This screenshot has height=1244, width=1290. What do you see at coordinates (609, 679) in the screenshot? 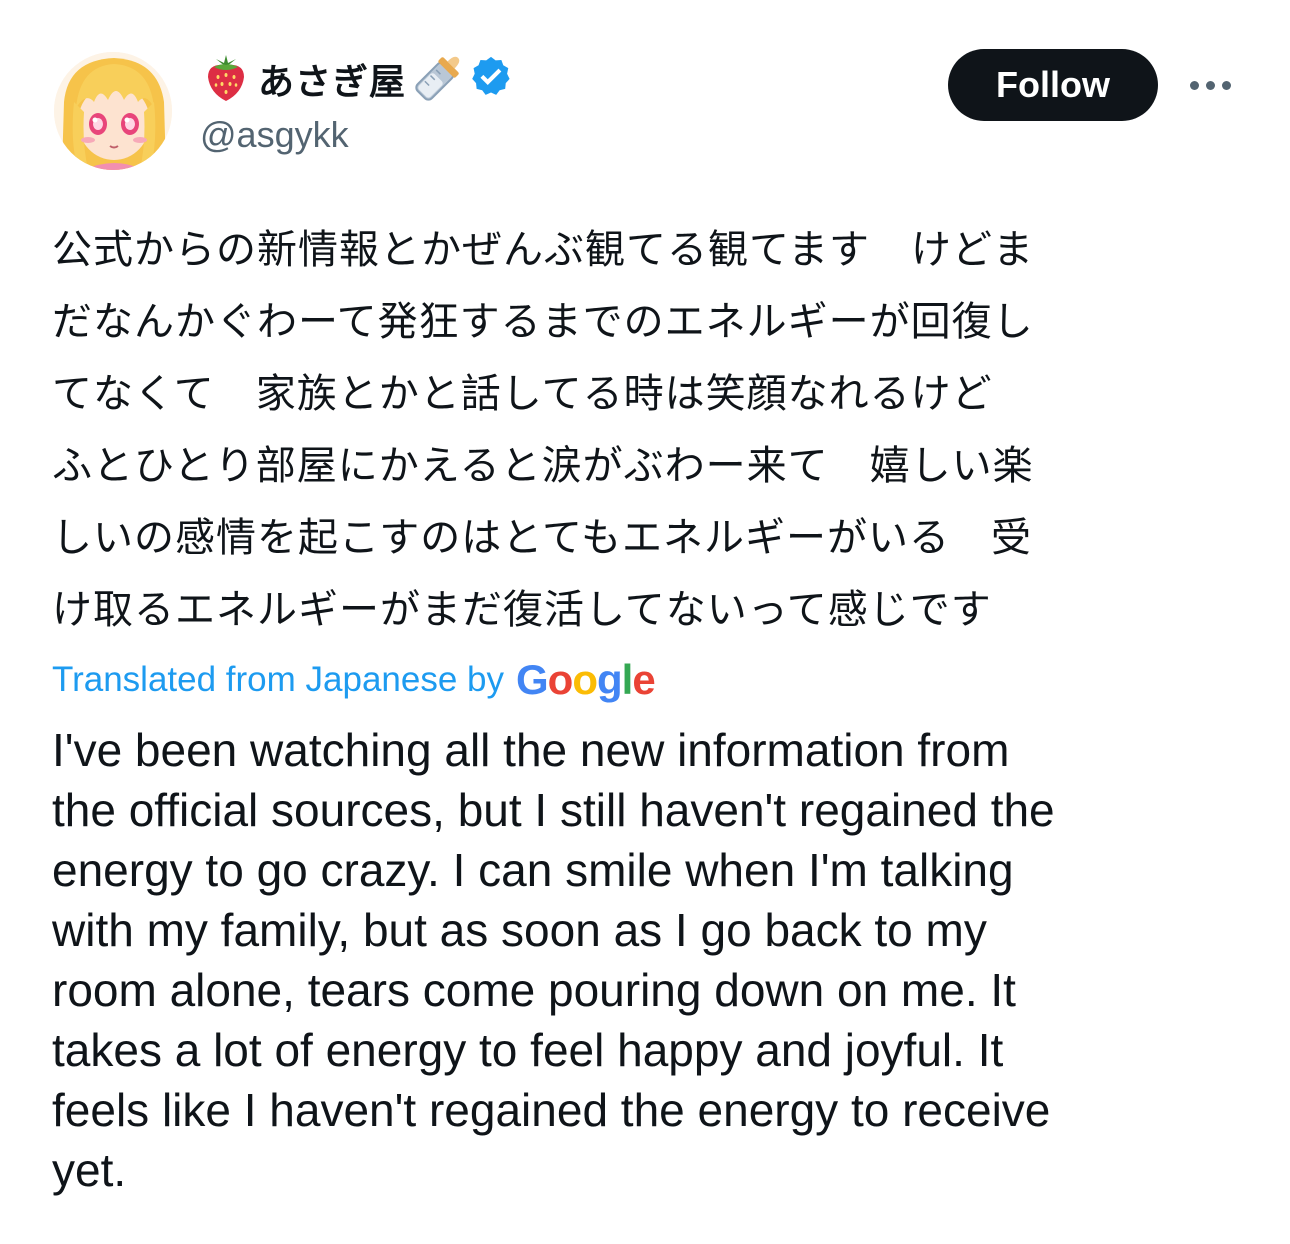
I see `google-letter: g` at bounding box center [609, 679].